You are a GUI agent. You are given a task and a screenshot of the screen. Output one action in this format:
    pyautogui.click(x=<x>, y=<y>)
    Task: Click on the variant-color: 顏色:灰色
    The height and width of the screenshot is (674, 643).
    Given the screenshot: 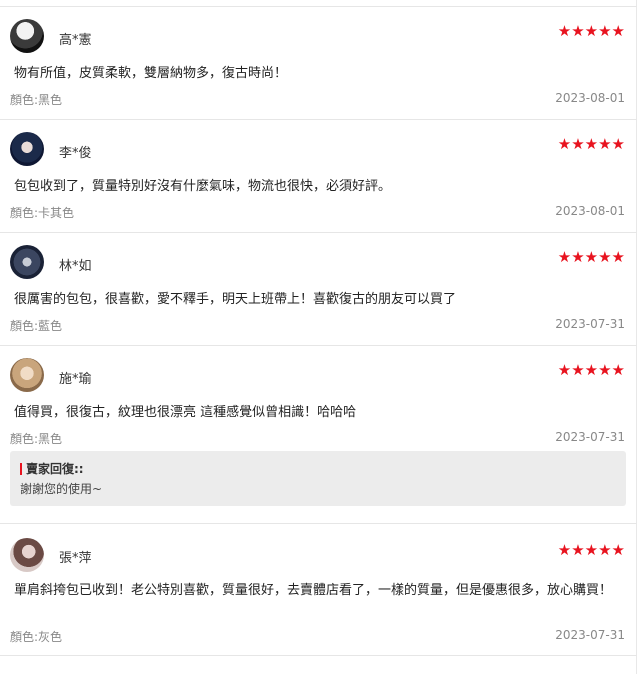 What is the action you would take?
    pyautogui.click(x=36, y=637)
    